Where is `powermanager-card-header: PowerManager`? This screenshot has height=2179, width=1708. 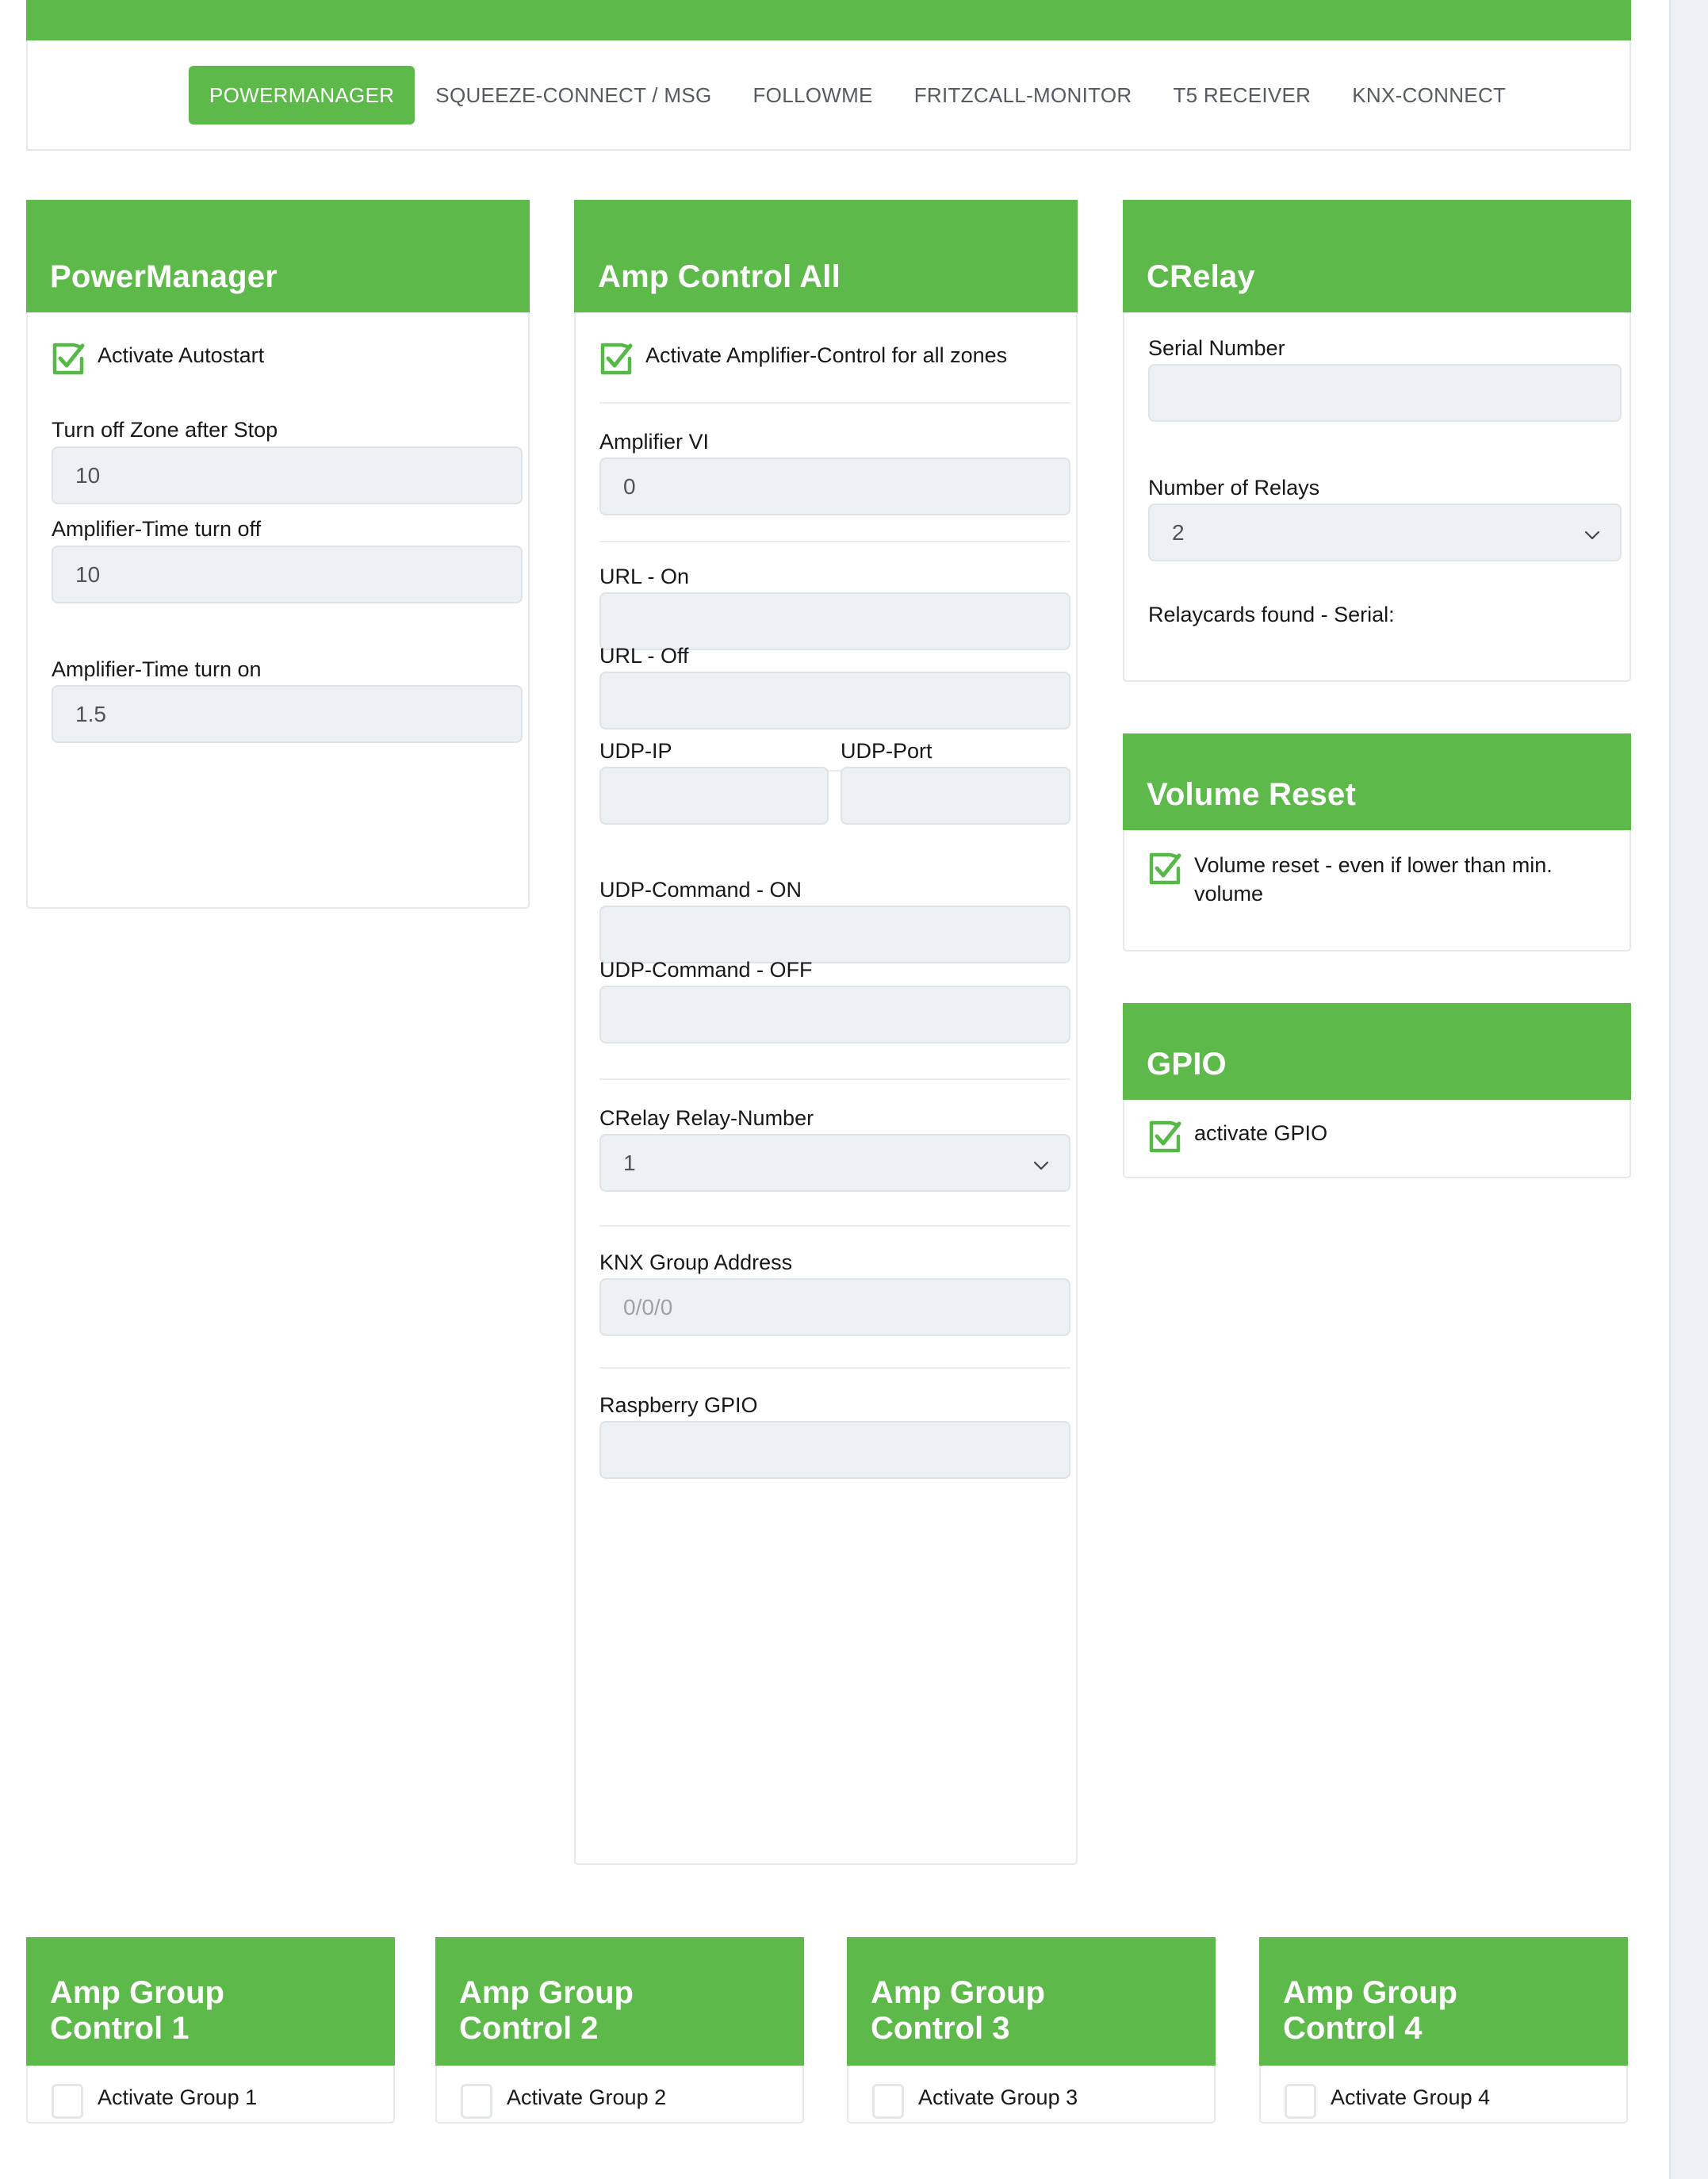
powermanager-card-header: PowerManager is located at coordinates (278, 256).